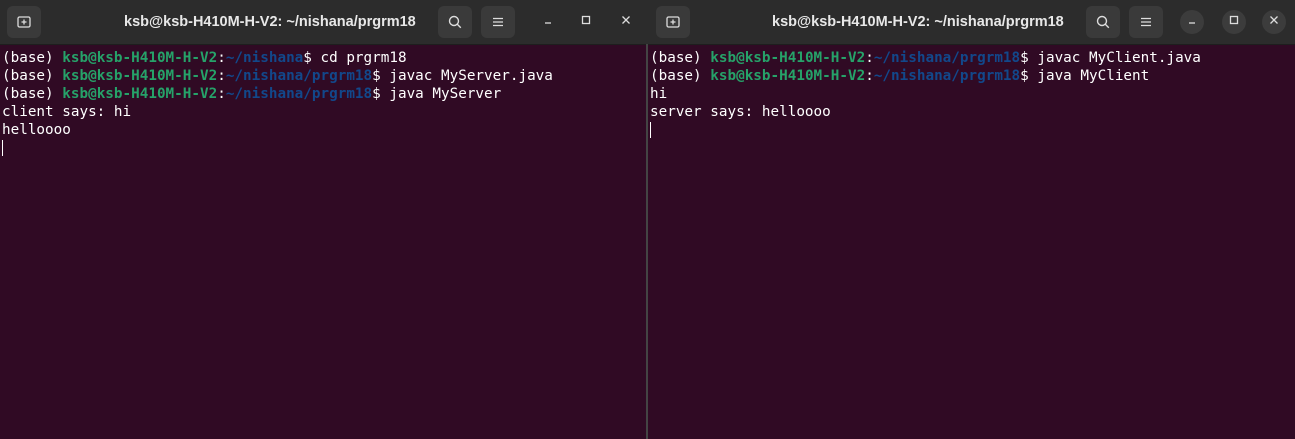  I want to click on output-line: hi, so click(659, 94).